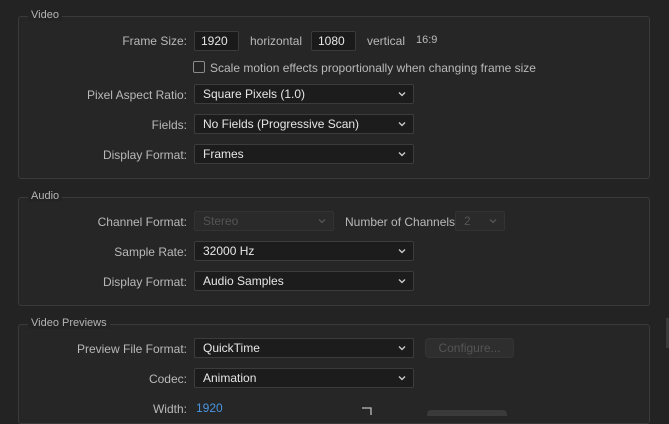  I want to click on audio-display-format-select: Audio Samples, so click(304, 281).